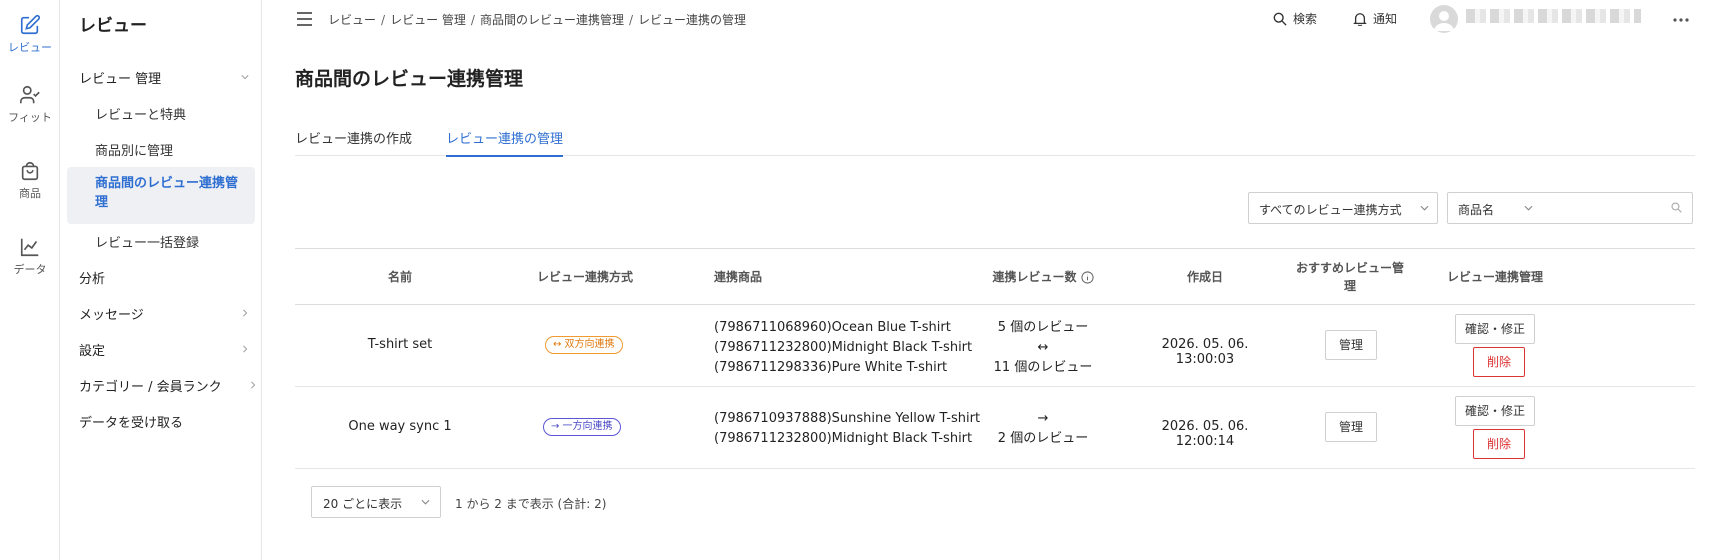  I want to click on info-icon, so click(1087, 277).